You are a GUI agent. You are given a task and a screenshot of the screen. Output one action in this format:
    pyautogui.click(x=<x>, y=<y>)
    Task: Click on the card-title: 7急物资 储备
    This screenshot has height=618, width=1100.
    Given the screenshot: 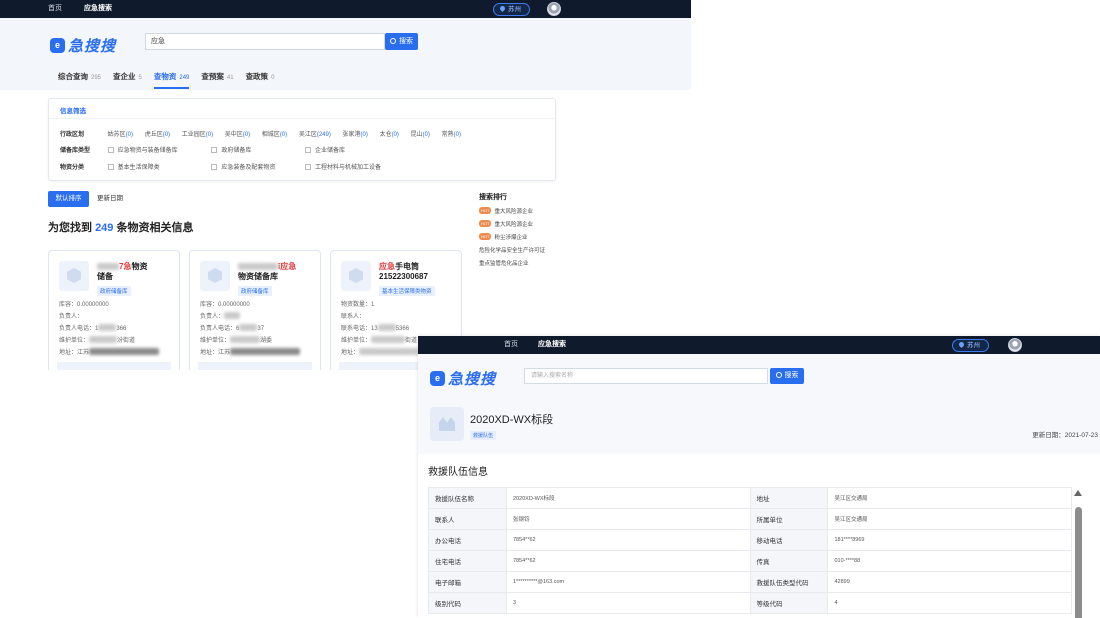 What is the action you would take?
    pyautogui.click(x=137, y=272)
    